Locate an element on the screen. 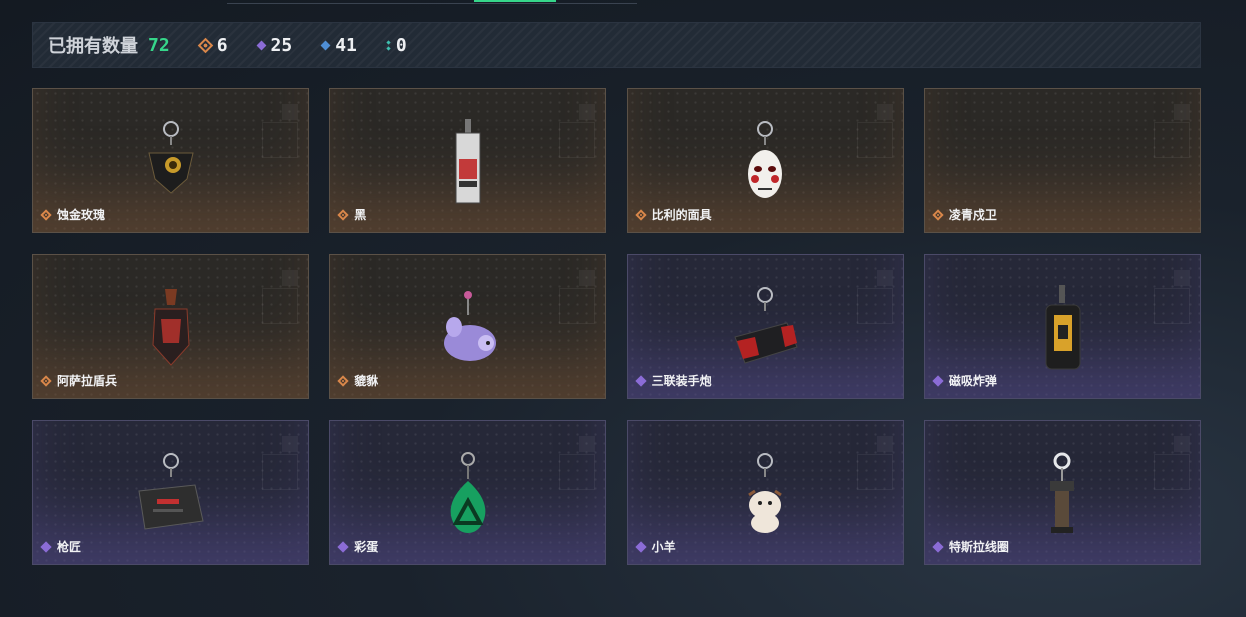  teal-count: 0 is located at coordinates (396, 45).